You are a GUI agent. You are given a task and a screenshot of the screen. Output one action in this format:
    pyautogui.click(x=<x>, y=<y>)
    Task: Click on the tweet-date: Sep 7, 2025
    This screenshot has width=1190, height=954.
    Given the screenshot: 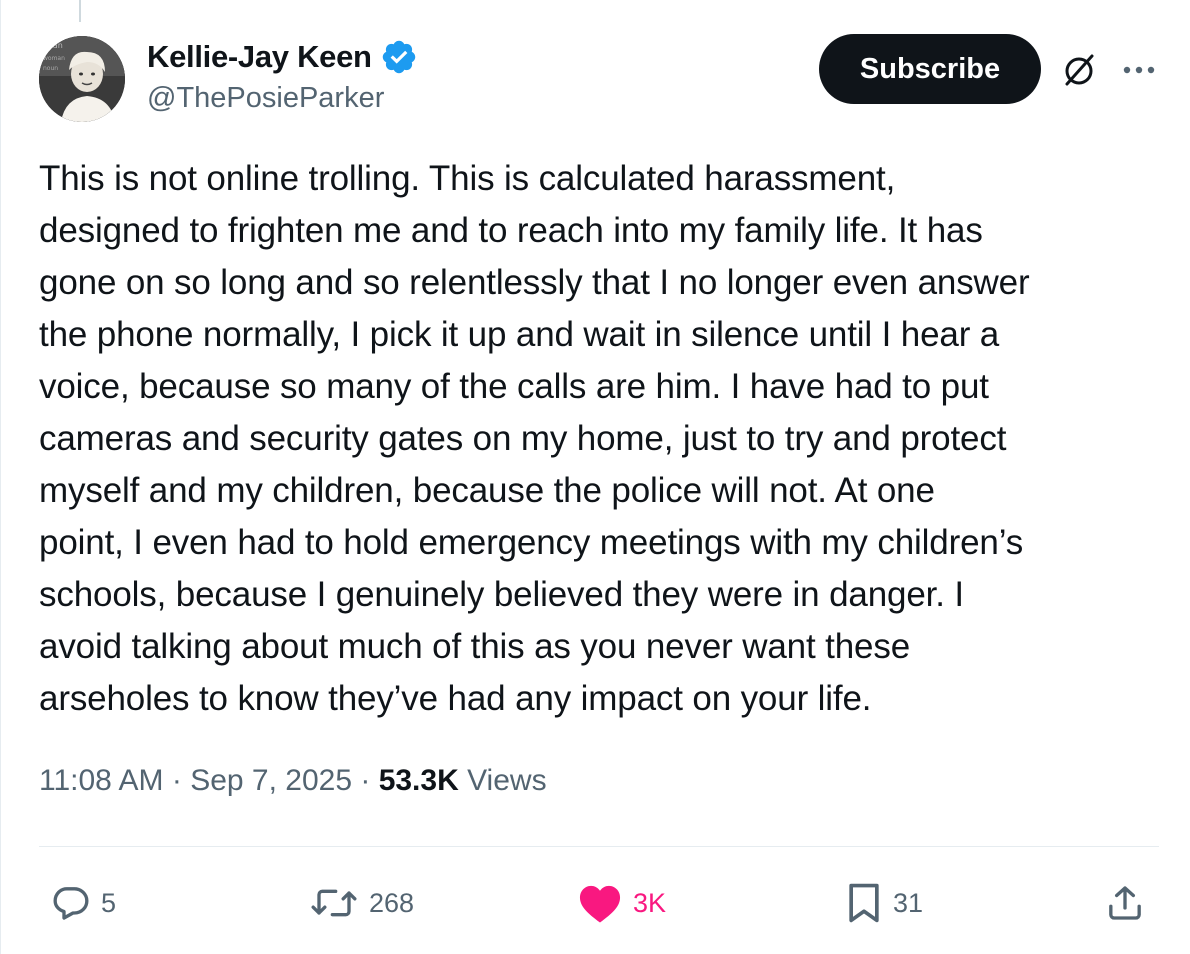 What is the action you would take?
    pyautogui.click(x=271, y=781)
    